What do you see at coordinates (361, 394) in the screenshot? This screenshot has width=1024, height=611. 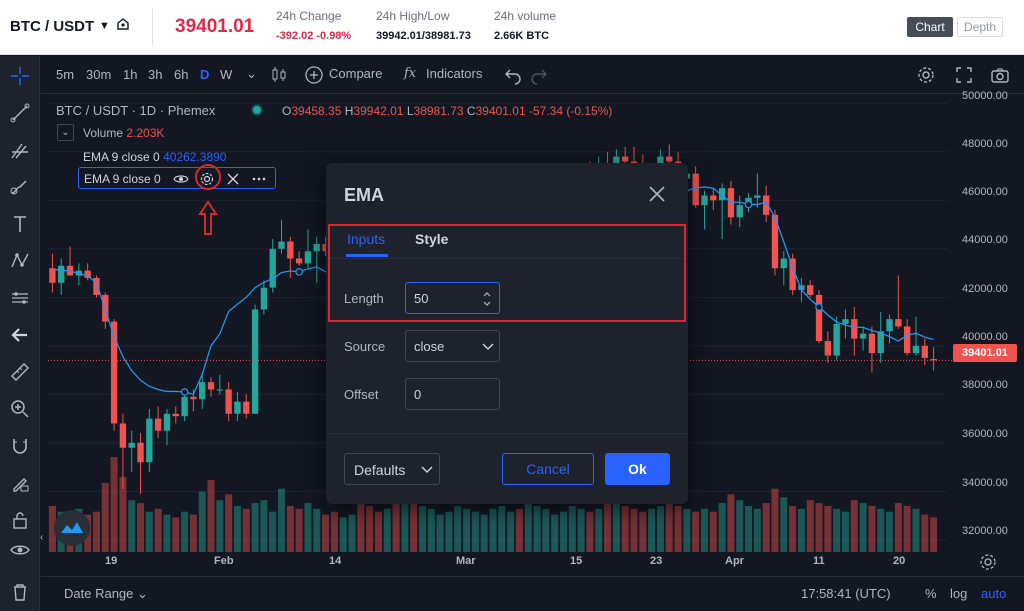 I see `offset-label: Offset` at bounding box center [361, 394].